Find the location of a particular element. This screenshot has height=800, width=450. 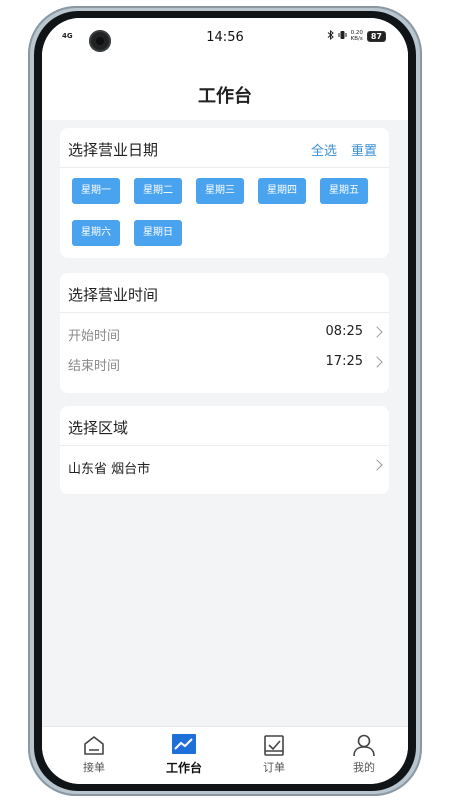

date-card: 选择营业日期 全选 重置 星期一 星期二 星期三 星期四 星期五 星期六 星期日 is located at coordinates (224, 193).